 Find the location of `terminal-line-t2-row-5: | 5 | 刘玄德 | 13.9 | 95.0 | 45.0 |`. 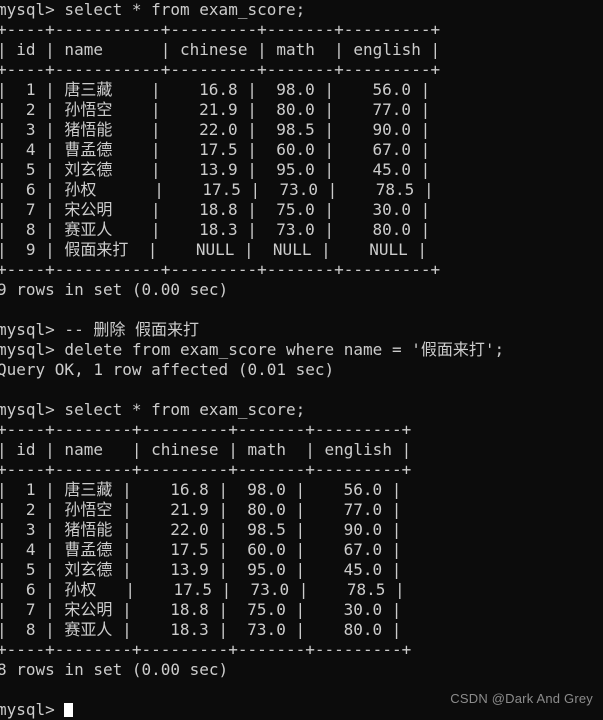

terminal-line-t2-row-5: | 5 | 刘玄德 | 13.9 | 95.0 | 45.0 | is located at coordinates (201, 569).